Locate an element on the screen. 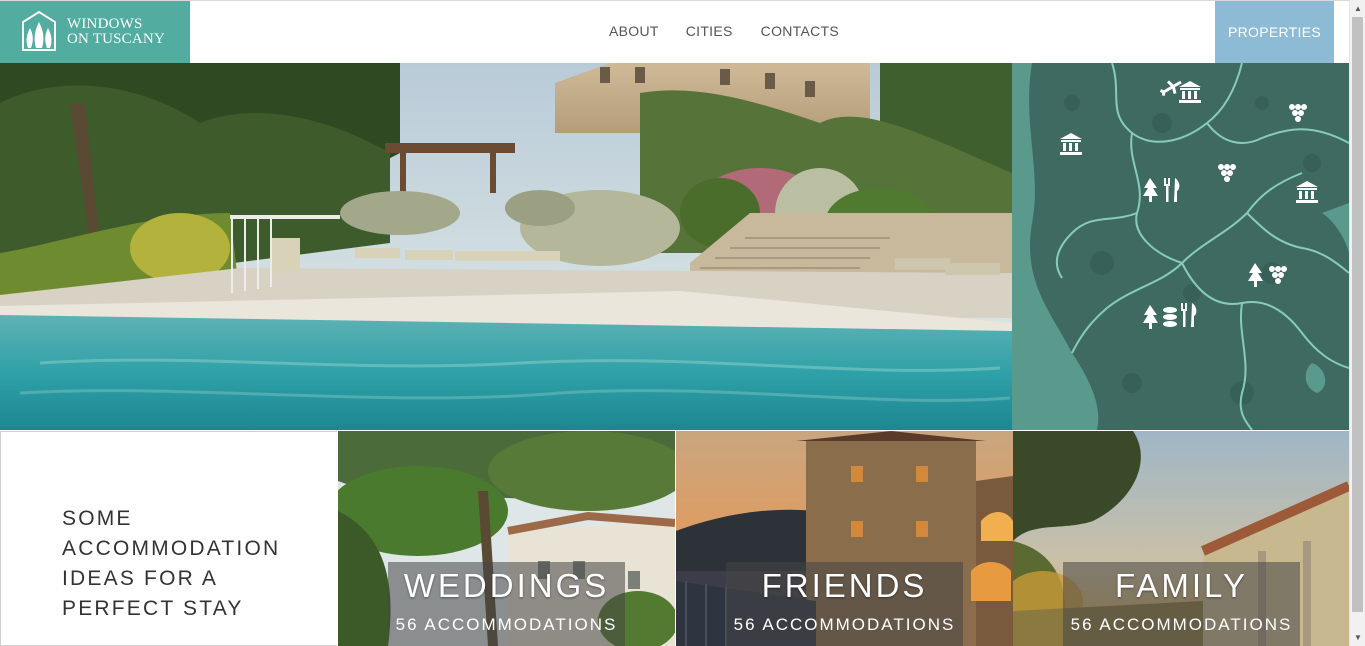 This screenshot has width=1365, height=646. intro-line-2: ACCOMMODATION is located at coordinates (171, 548).